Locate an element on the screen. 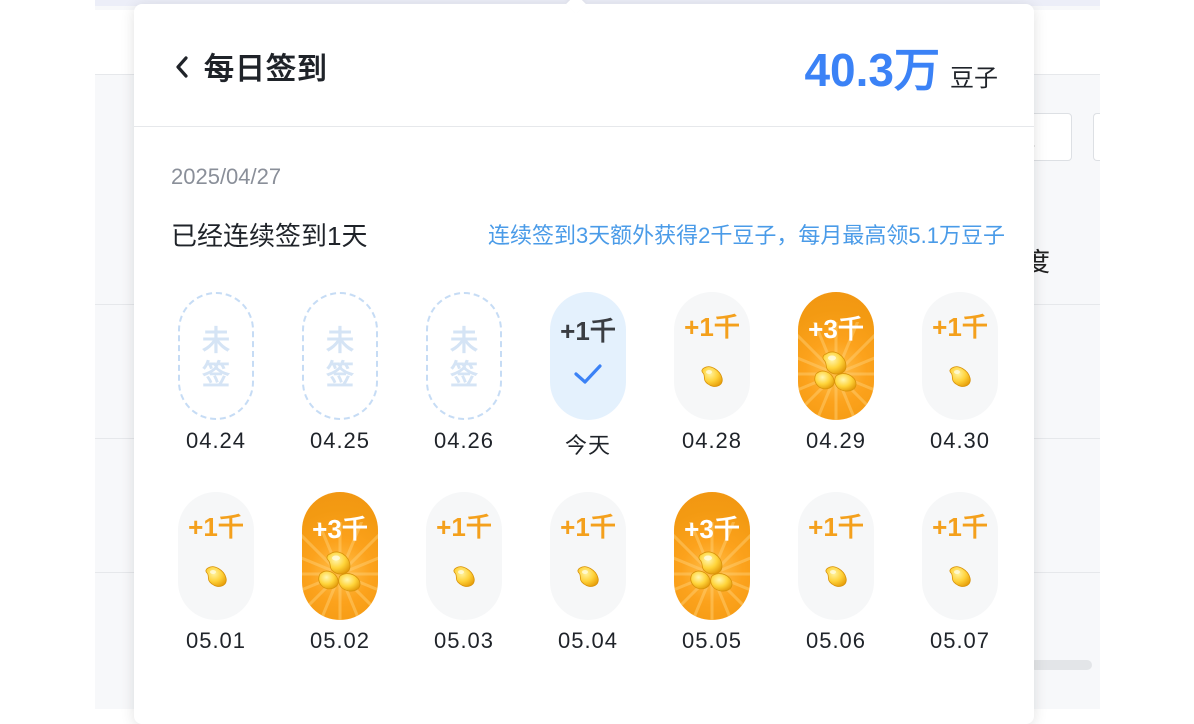 Image resolution: width=1194 pixels, height=724 pixels. day-label: 05.07 is located at coordinates (960, 640).